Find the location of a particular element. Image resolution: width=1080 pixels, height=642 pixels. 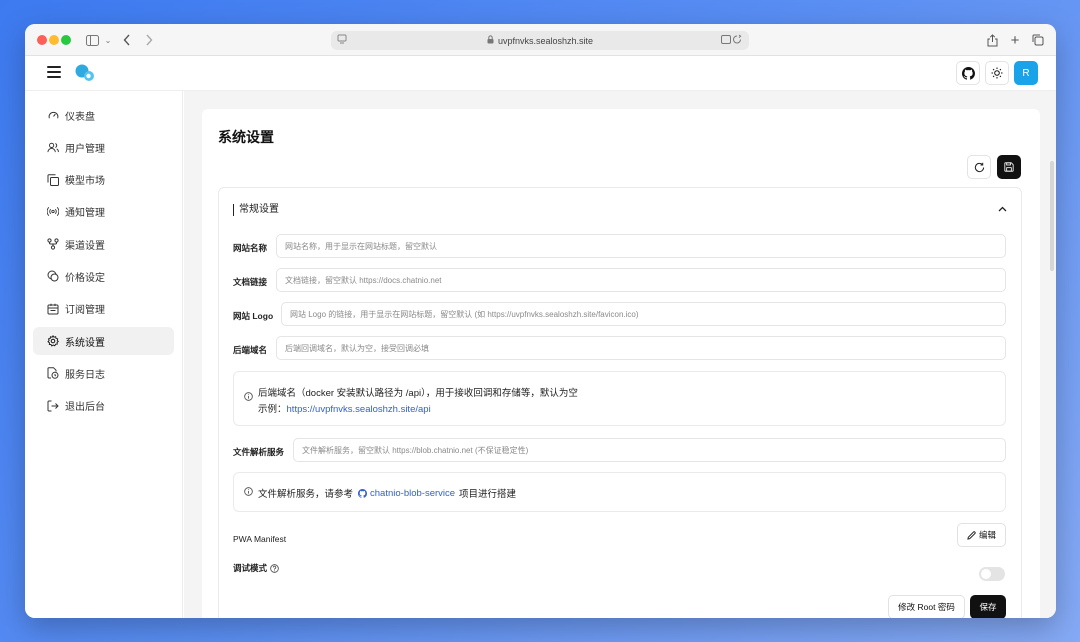

sidebar-item-subscriptions: 订阅管理 is located at coordinates (103, 309).